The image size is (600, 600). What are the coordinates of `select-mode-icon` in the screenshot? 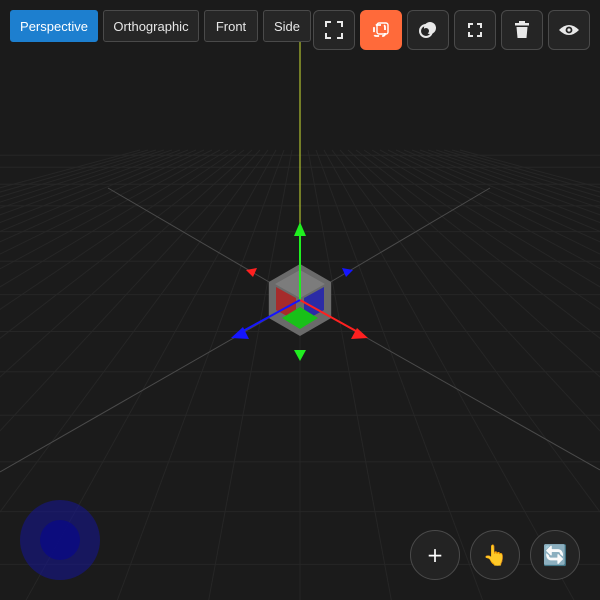 It's located at (381, 29).